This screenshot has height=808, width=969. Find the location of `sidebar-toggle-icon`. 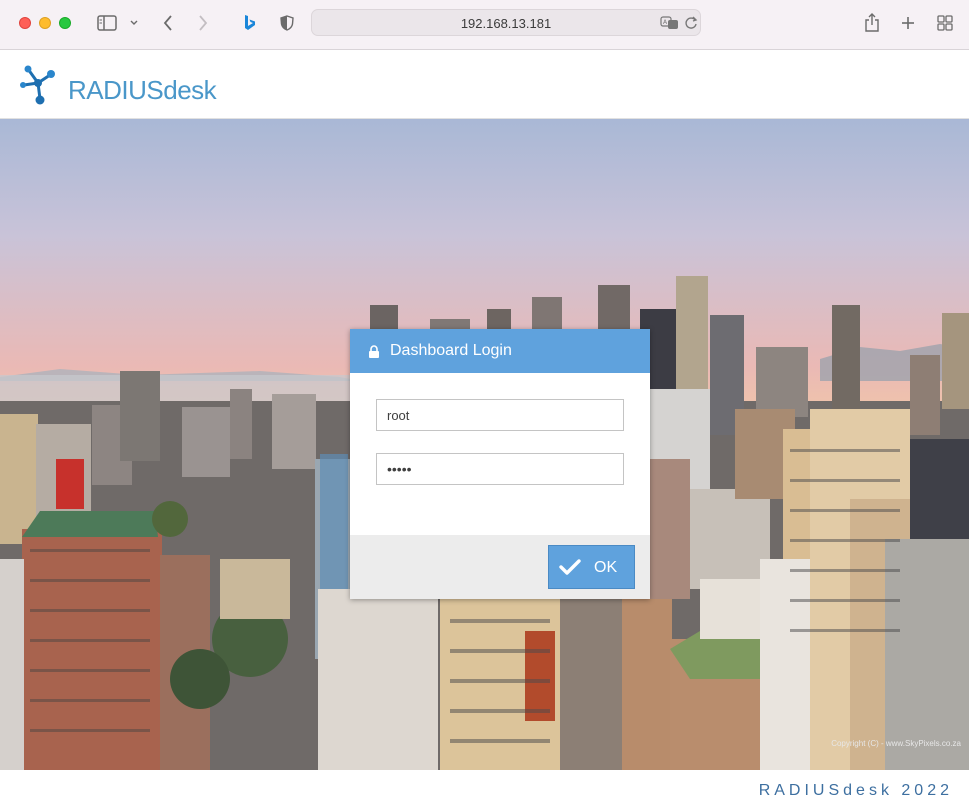

sidebar-toggle-icon is located at coordinates (107, 23).